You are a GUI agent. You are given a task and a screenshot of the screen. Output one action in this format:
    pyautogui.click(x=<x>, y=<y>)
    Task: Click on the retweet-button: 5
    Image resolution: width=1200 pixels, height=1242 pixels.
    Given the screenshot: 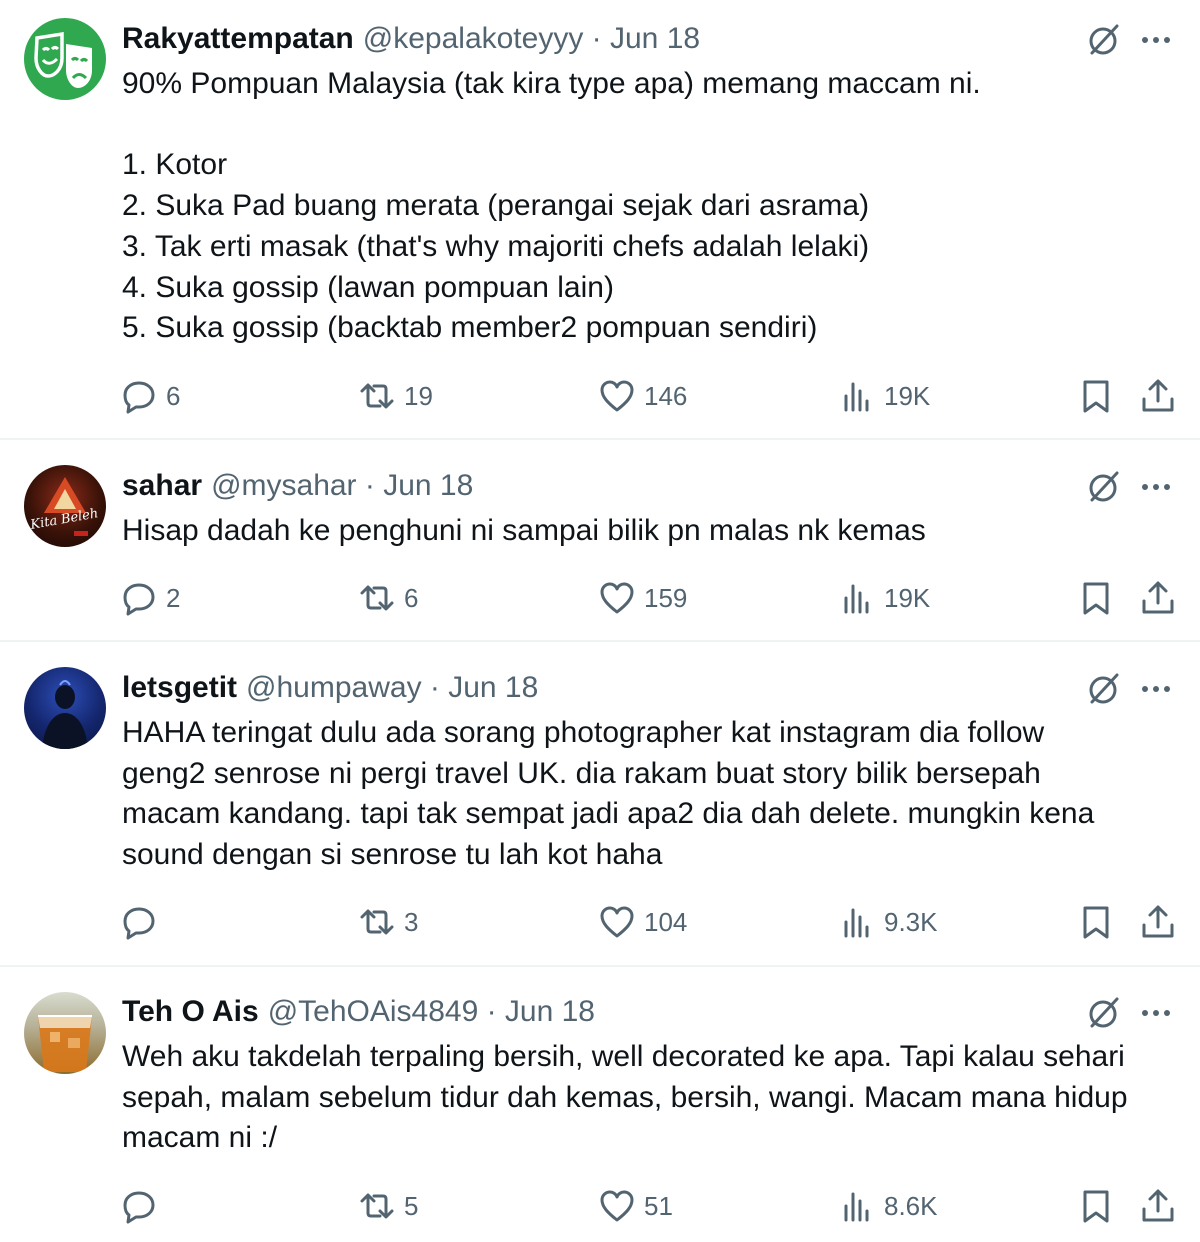 What is the action you would take?
    pyautogui.click(x=388, y=1206)
    